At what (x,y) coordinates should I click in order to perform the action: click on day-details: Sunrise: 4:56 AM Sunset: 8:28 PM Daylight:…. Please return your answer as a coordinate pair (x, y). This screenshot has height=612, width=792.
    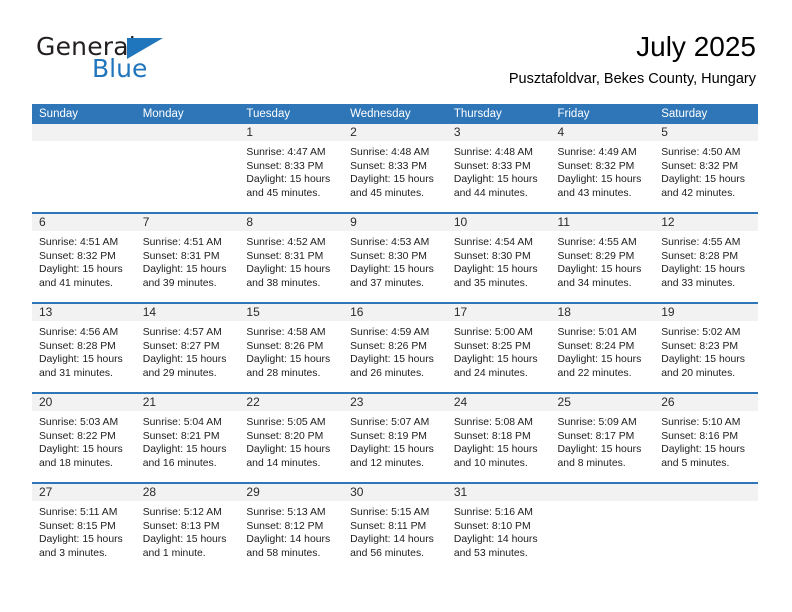
    Looking at the image, I should click on (84, 350).